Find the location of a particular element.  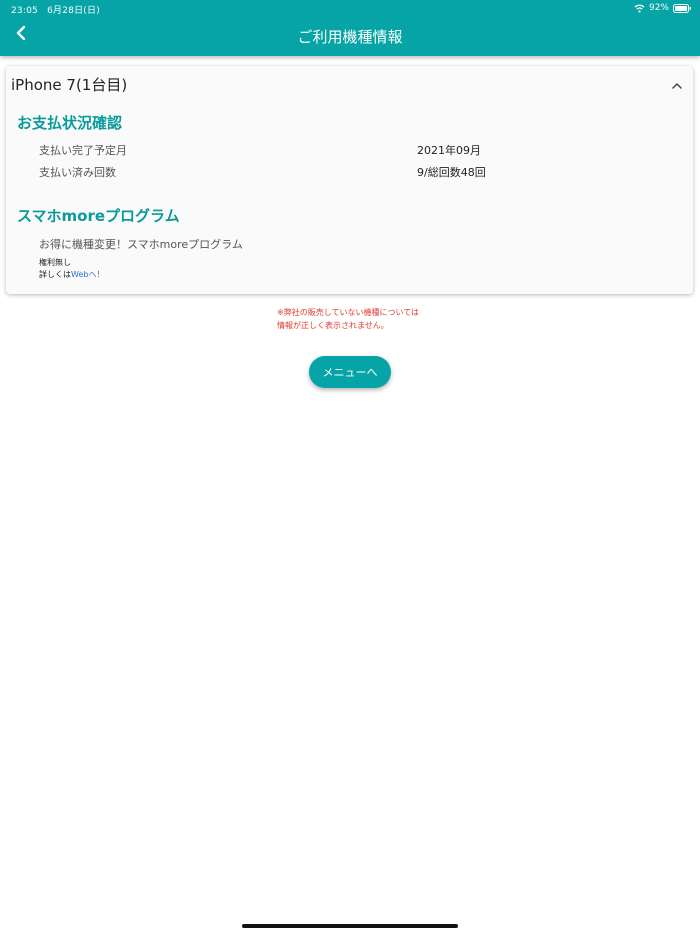

status-time: 23:05 is located at coordinates (24, 11).